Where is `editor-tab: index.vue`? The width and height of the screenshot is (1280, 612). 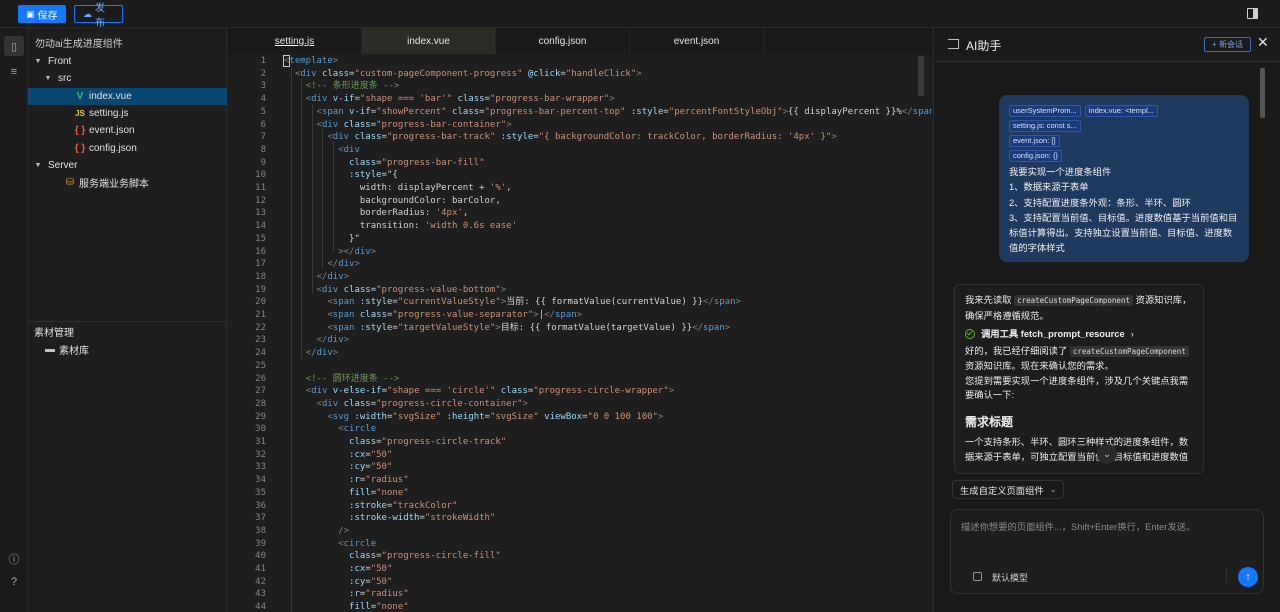 editor-tab: index.vue is located at coordinates (429, 41).